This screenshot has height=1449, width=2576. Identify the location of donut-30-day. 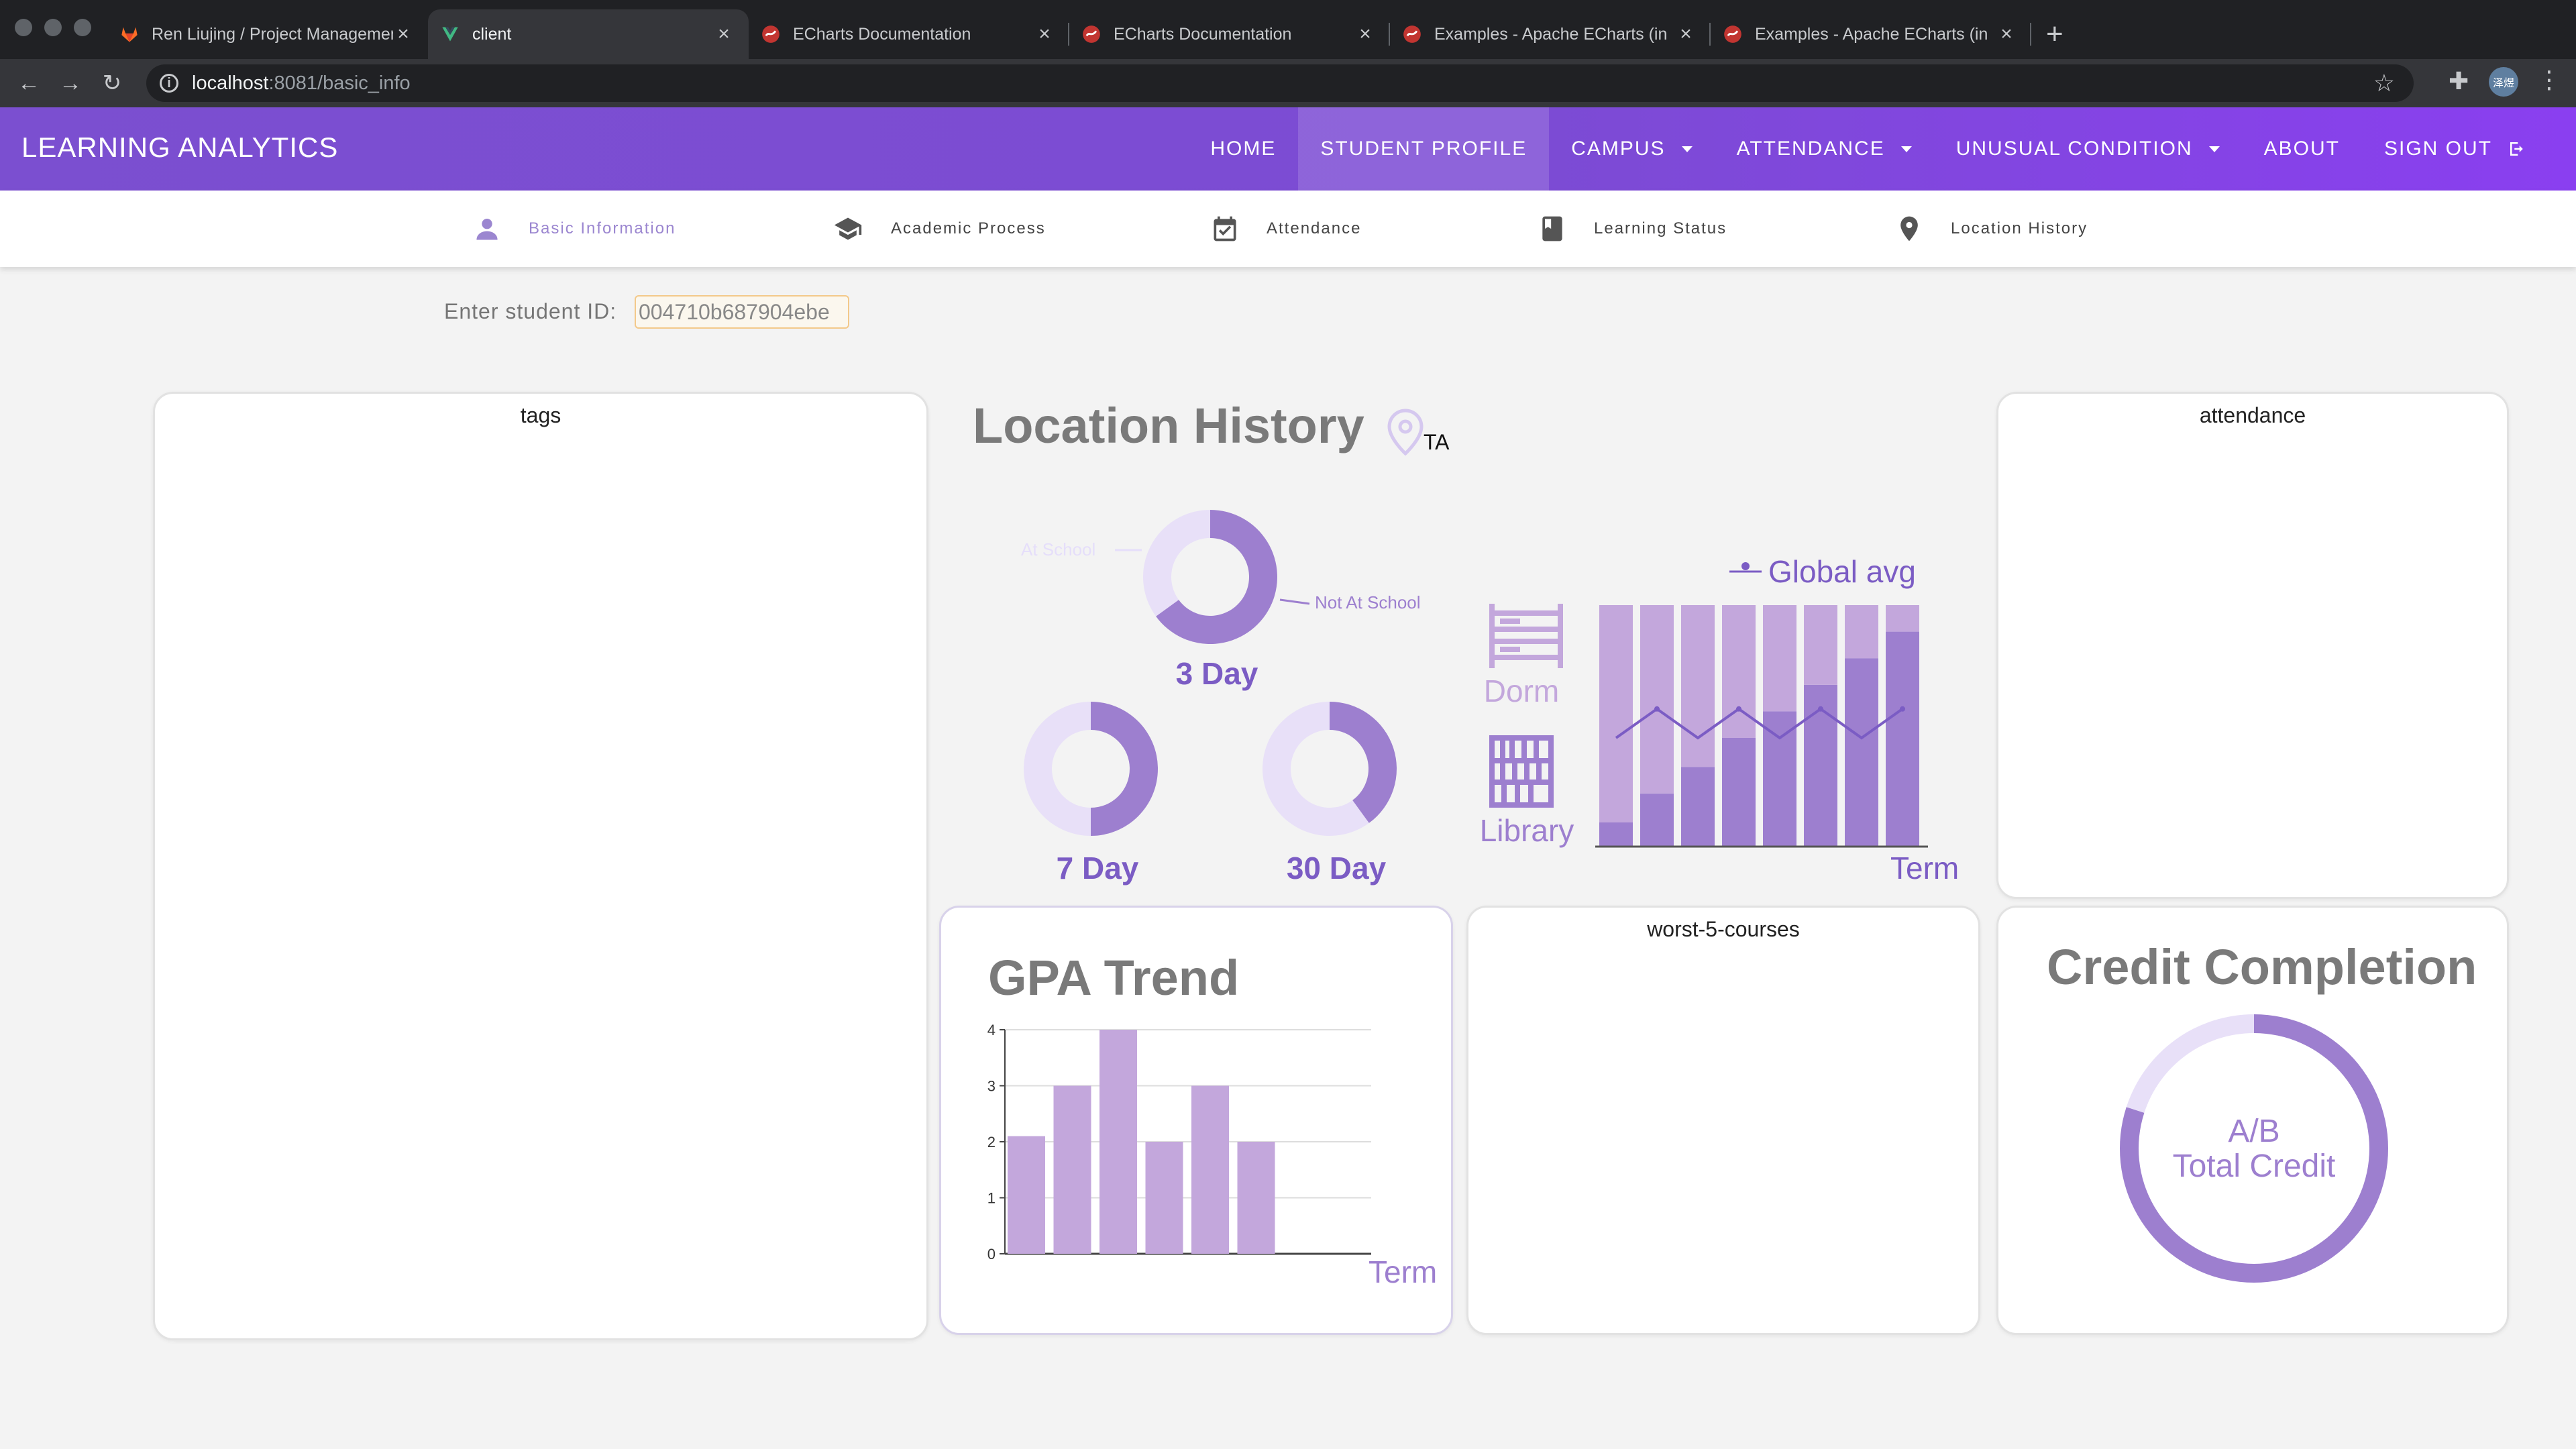
(1330, 769).